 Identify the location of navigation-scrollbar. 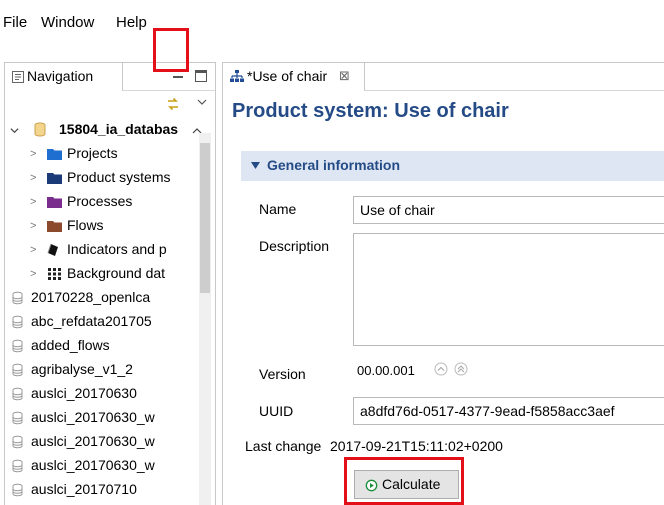
(205, 319).